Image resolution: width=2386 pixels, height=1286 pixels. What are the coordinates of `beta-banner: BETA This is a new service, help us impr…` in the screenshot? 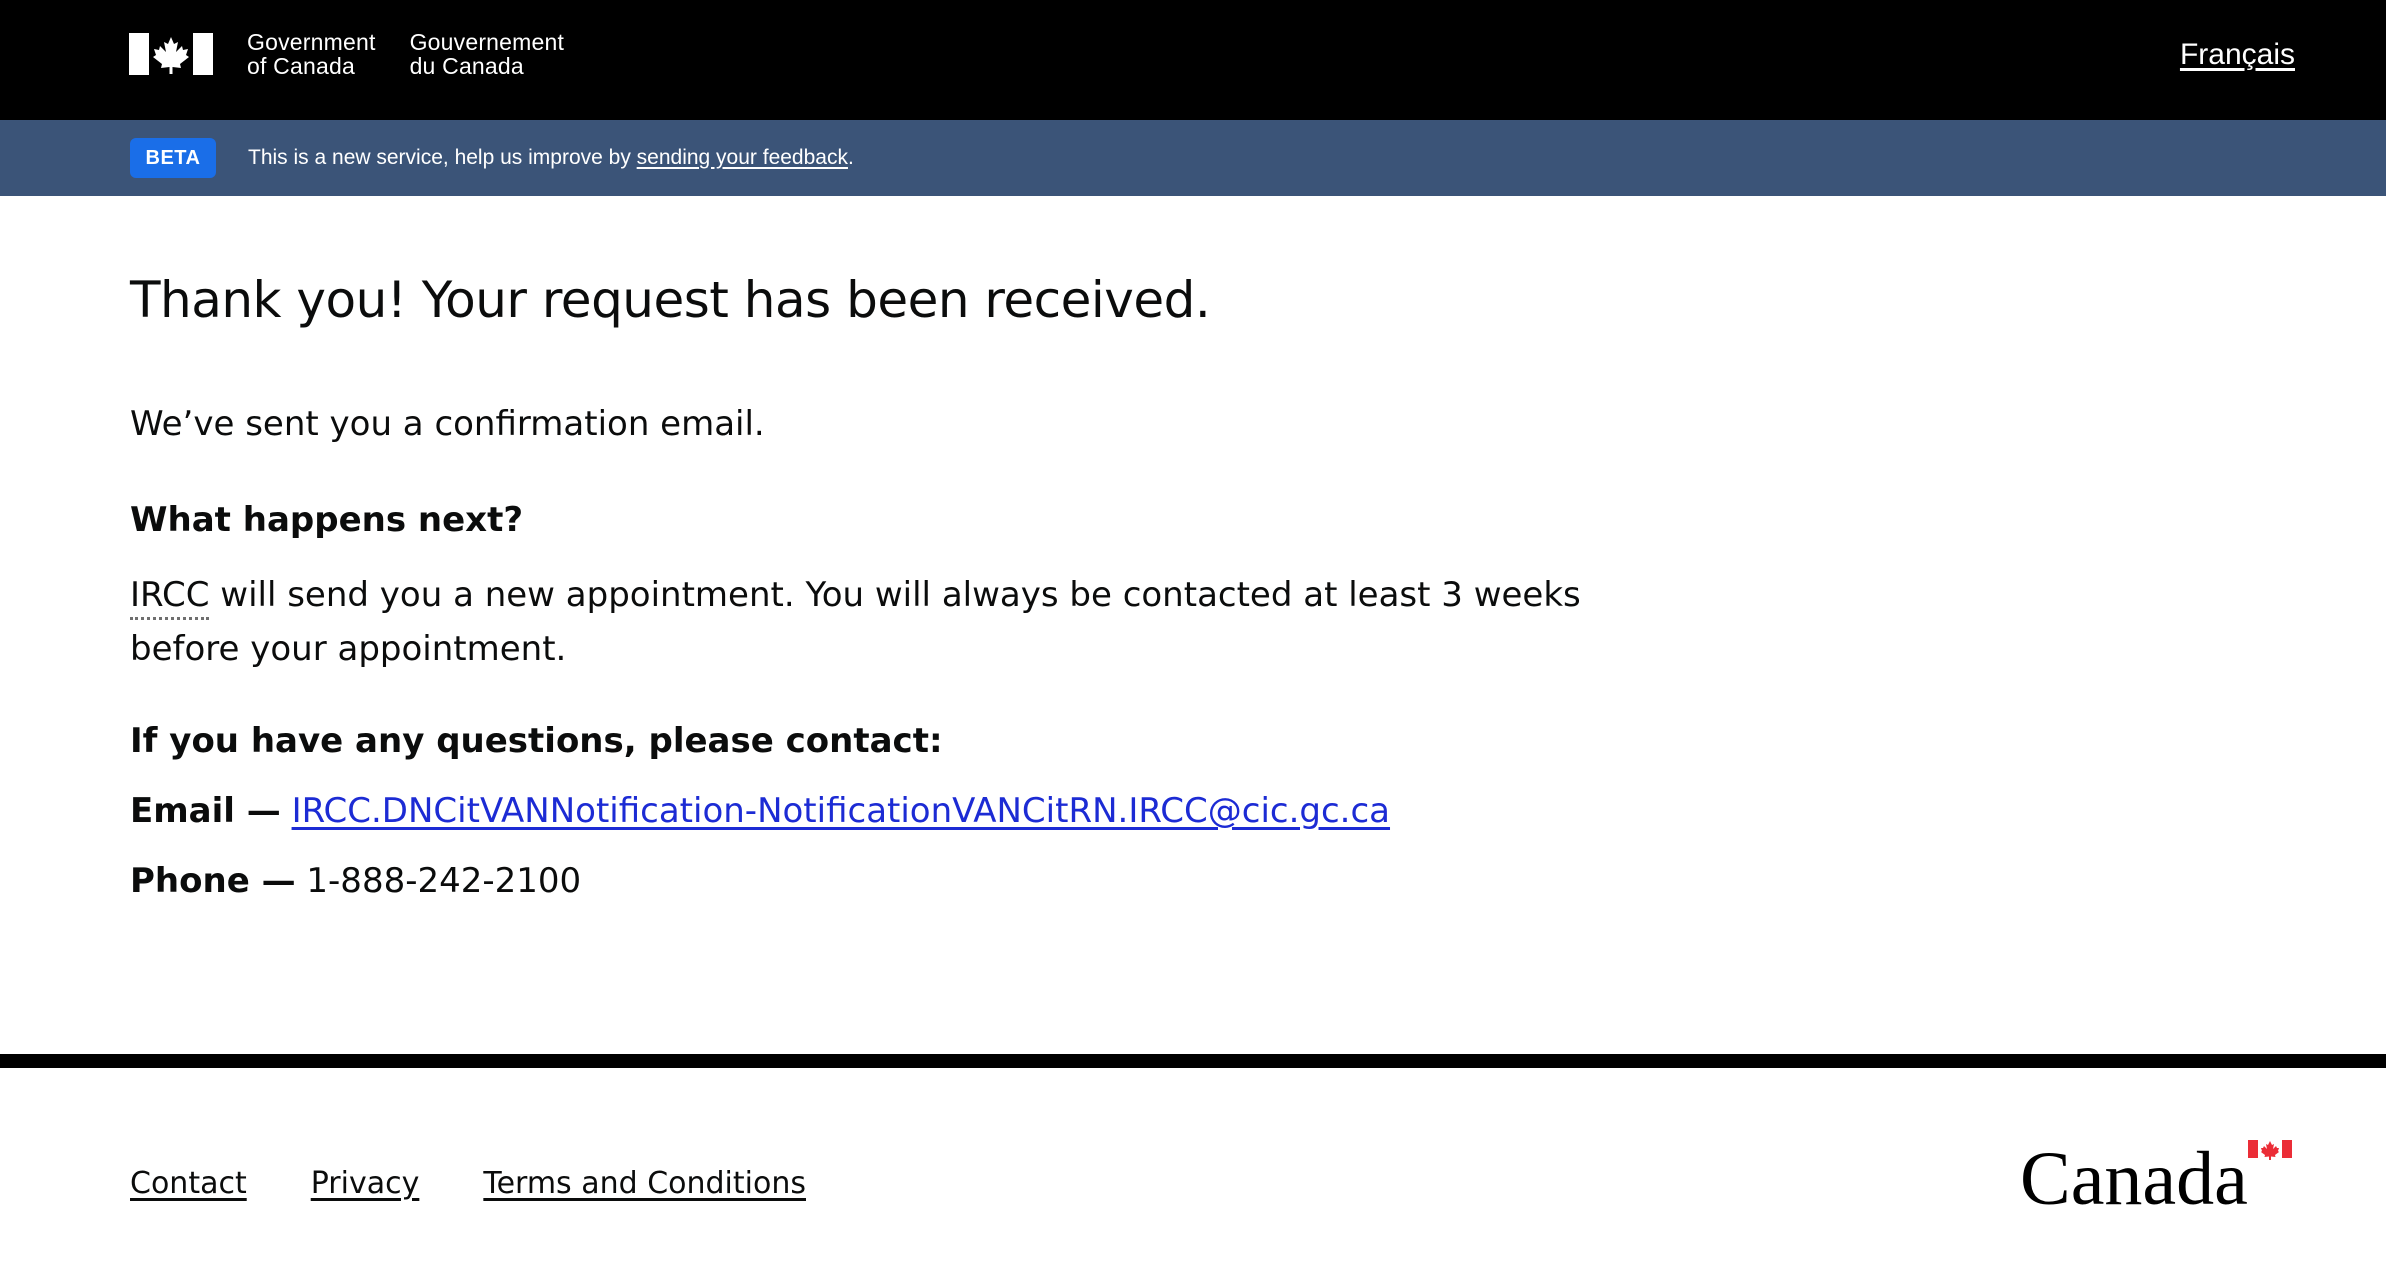 It's located at (1193, 158).